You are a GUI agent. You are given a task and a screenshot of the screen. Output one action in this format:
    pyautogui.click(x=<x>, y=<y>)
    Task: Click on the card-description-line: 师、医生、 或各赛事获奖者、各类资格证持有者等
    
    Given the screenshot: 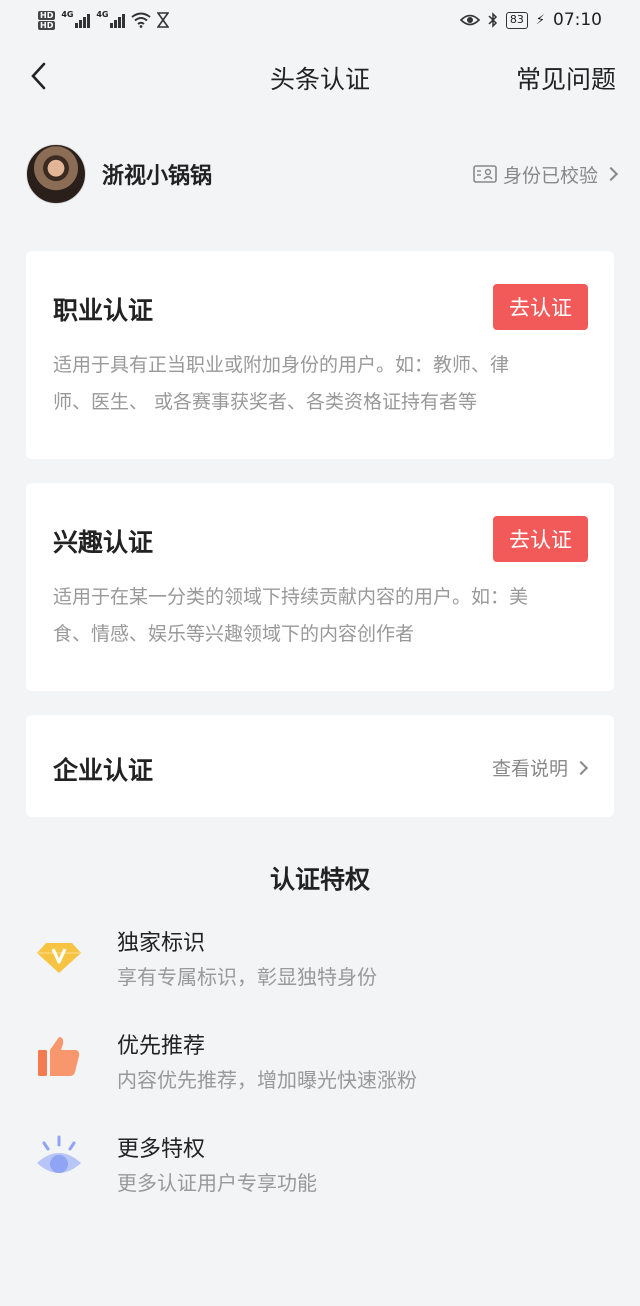 What is the action you would take?
    pyautogui.click(x=265, y=402)
    